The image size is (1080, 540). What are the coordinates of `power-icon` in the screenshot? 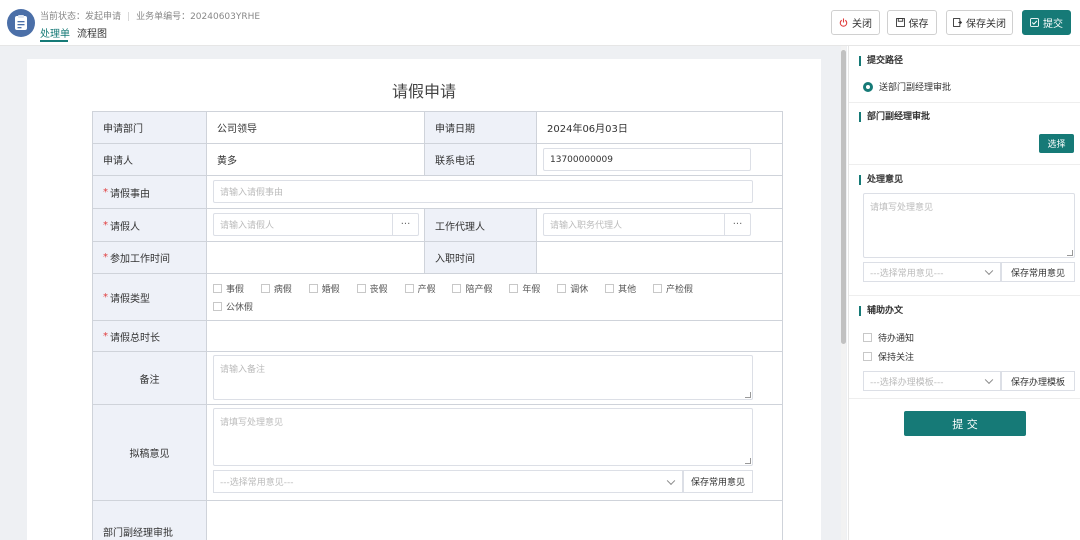 It's located at (843, 22).